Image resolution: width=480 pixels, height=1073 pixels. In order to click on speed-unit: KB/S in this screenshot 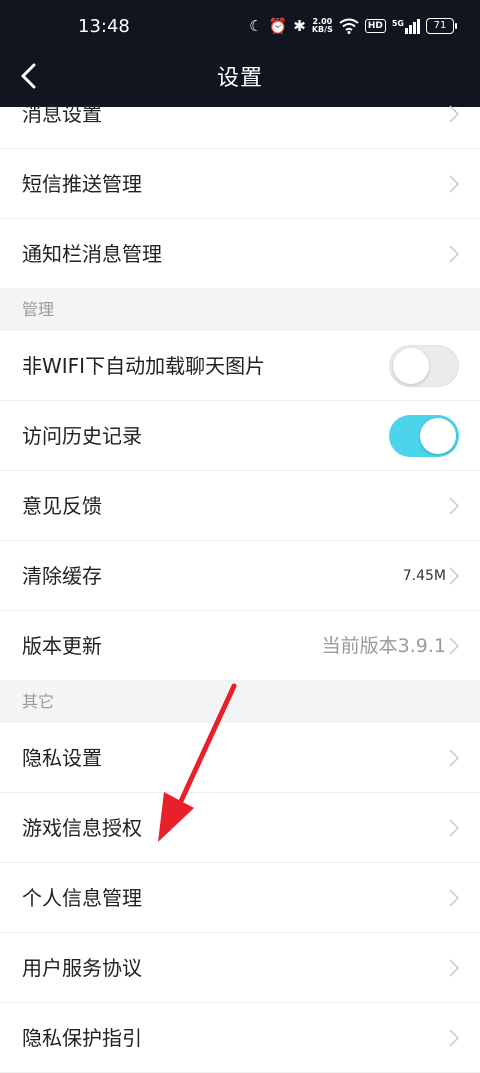, I will do `click(322, 29)`.